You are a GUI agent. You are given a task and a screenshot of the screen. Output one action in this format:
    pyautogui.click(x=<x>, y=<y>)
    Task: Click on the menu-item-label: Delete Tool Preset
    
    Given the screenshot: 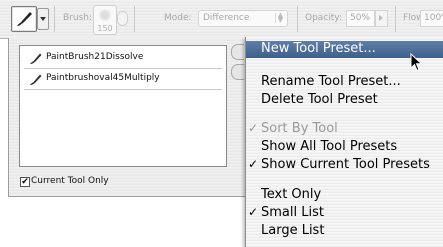 What is the action you would take?
    pyautogui.click(x=319, y=99)
    